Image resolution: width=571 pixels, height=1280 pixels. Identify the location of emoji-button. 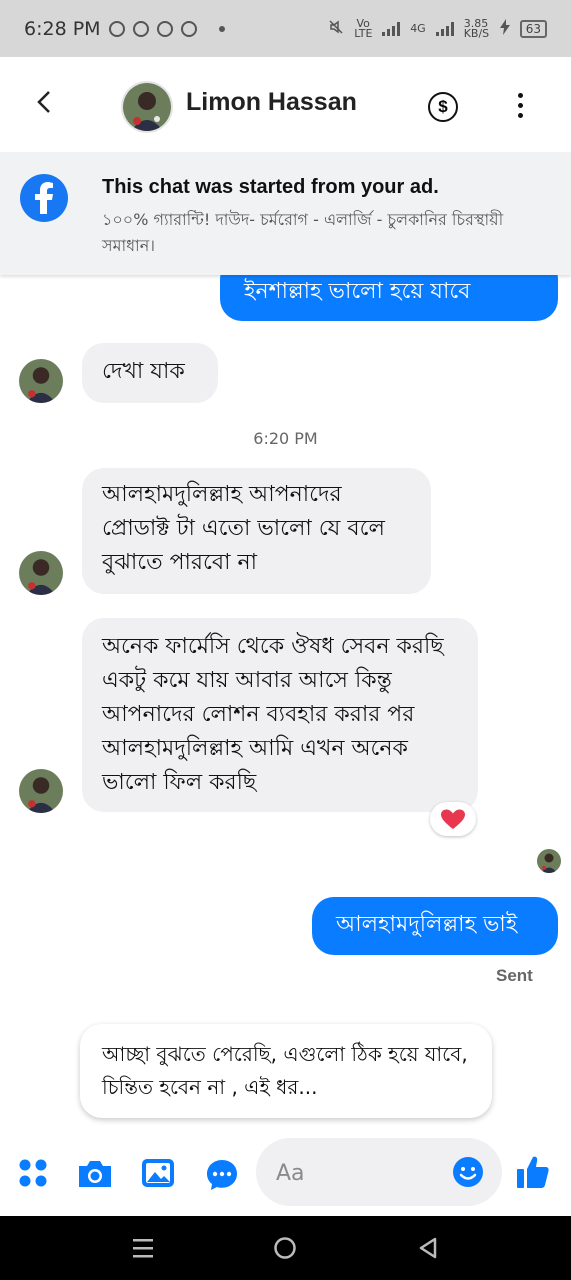
(468, 1172).